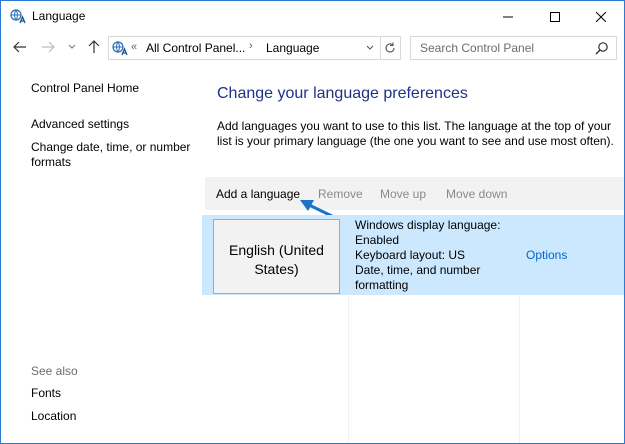 This screenshot has height=444, width=625. I want to click on language-name-line2: States), so click(276, 269).